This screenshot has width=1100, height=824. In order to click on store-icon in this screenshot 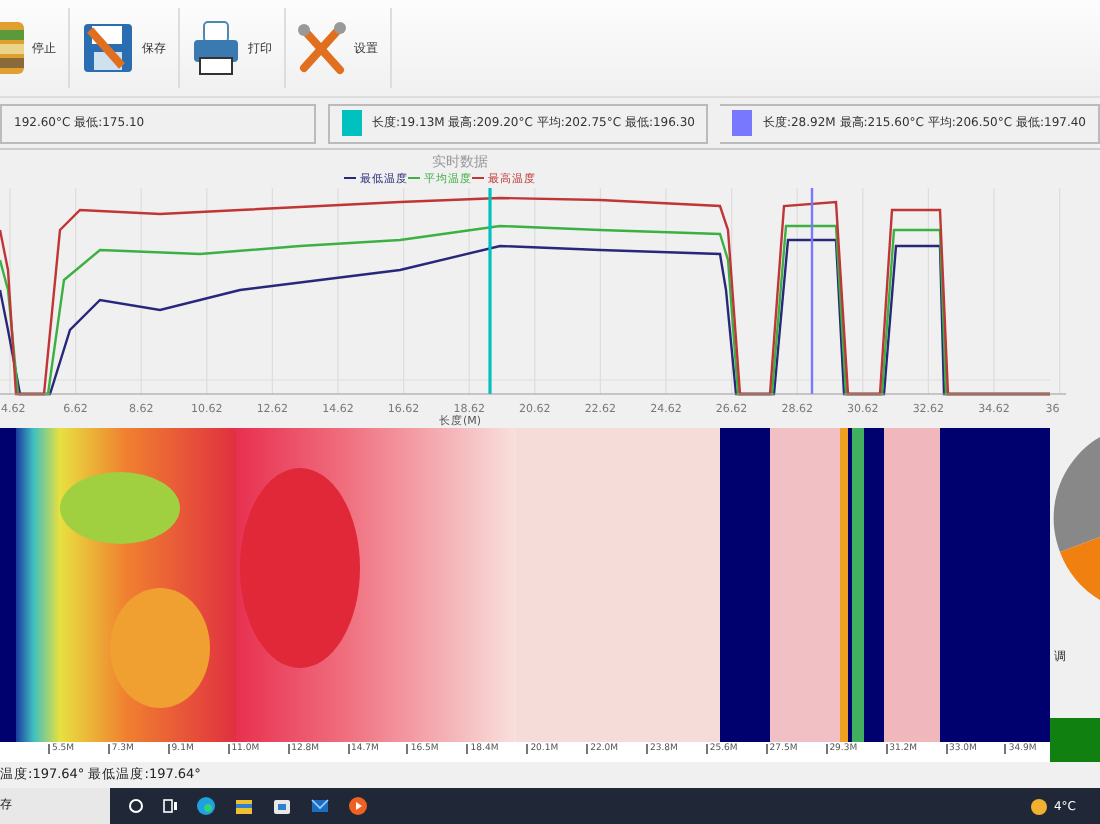, I will do `click(282, 806)`.